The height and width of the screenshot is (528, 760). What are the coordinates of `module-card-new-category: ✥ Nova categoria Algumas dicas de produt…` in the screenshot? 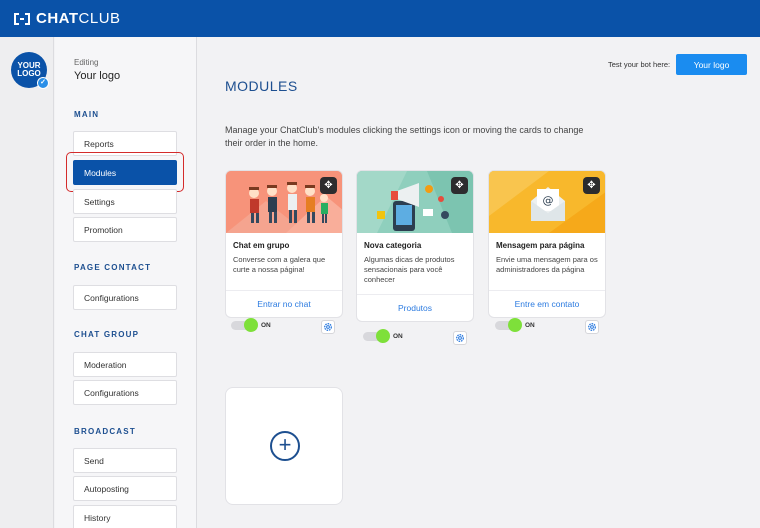 It's located at (415, 246).